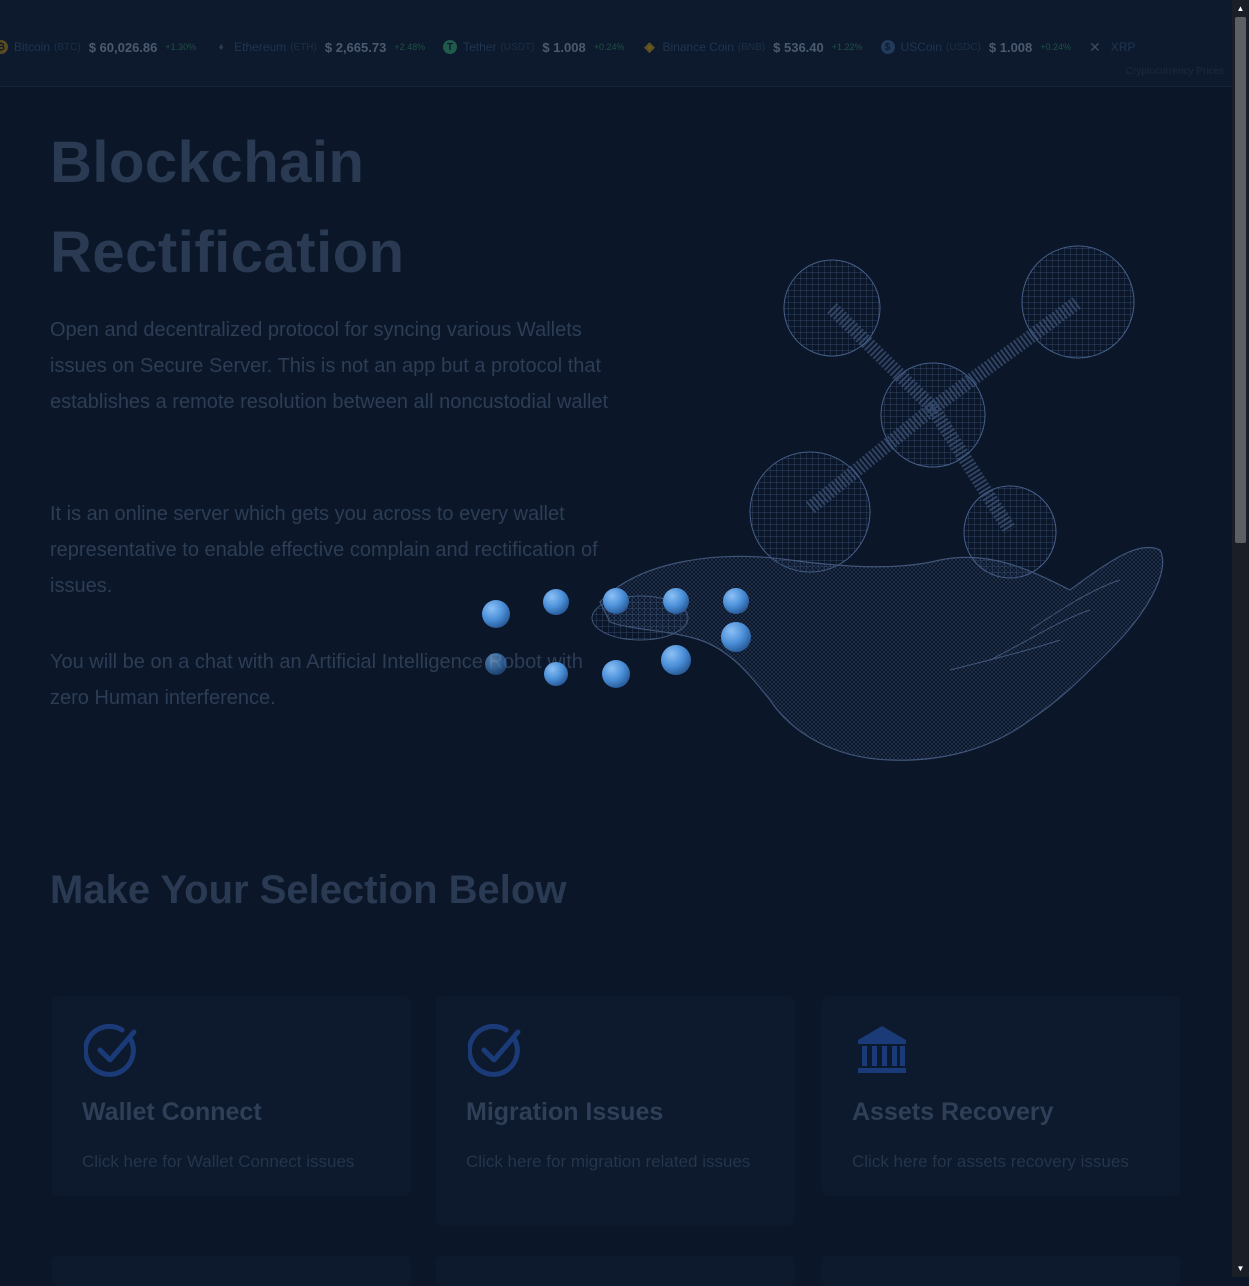 This screenshot has height=1286, width=1249. Describe the element at coordinates (207, 162) in the screenshot. I see `hero-title-line1: Blockchain` at that location.